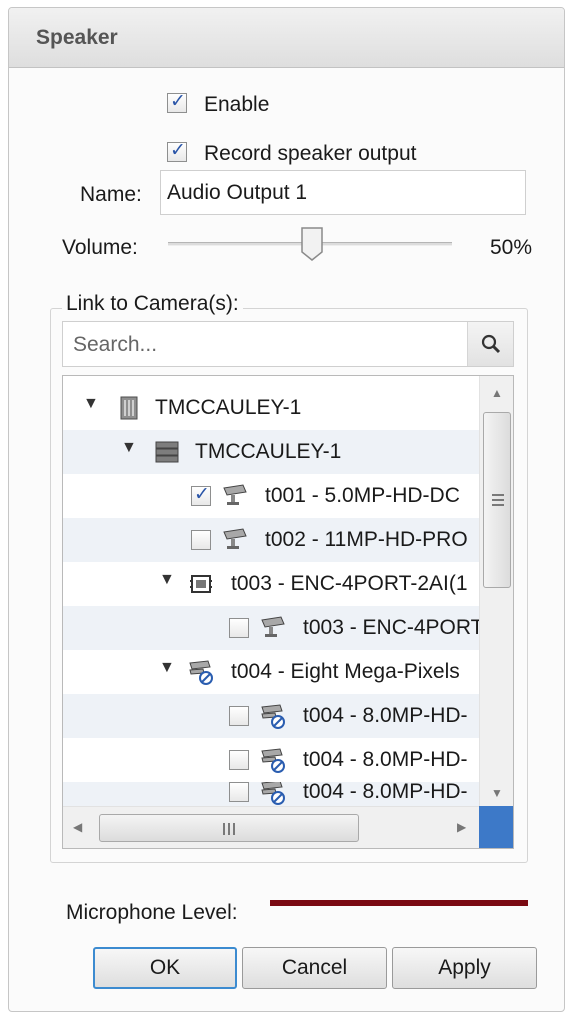 Image resolution: width=573 pixels, height=1019 pixels. I want to click on vertical-scroll-thumb, so click(497, 500).